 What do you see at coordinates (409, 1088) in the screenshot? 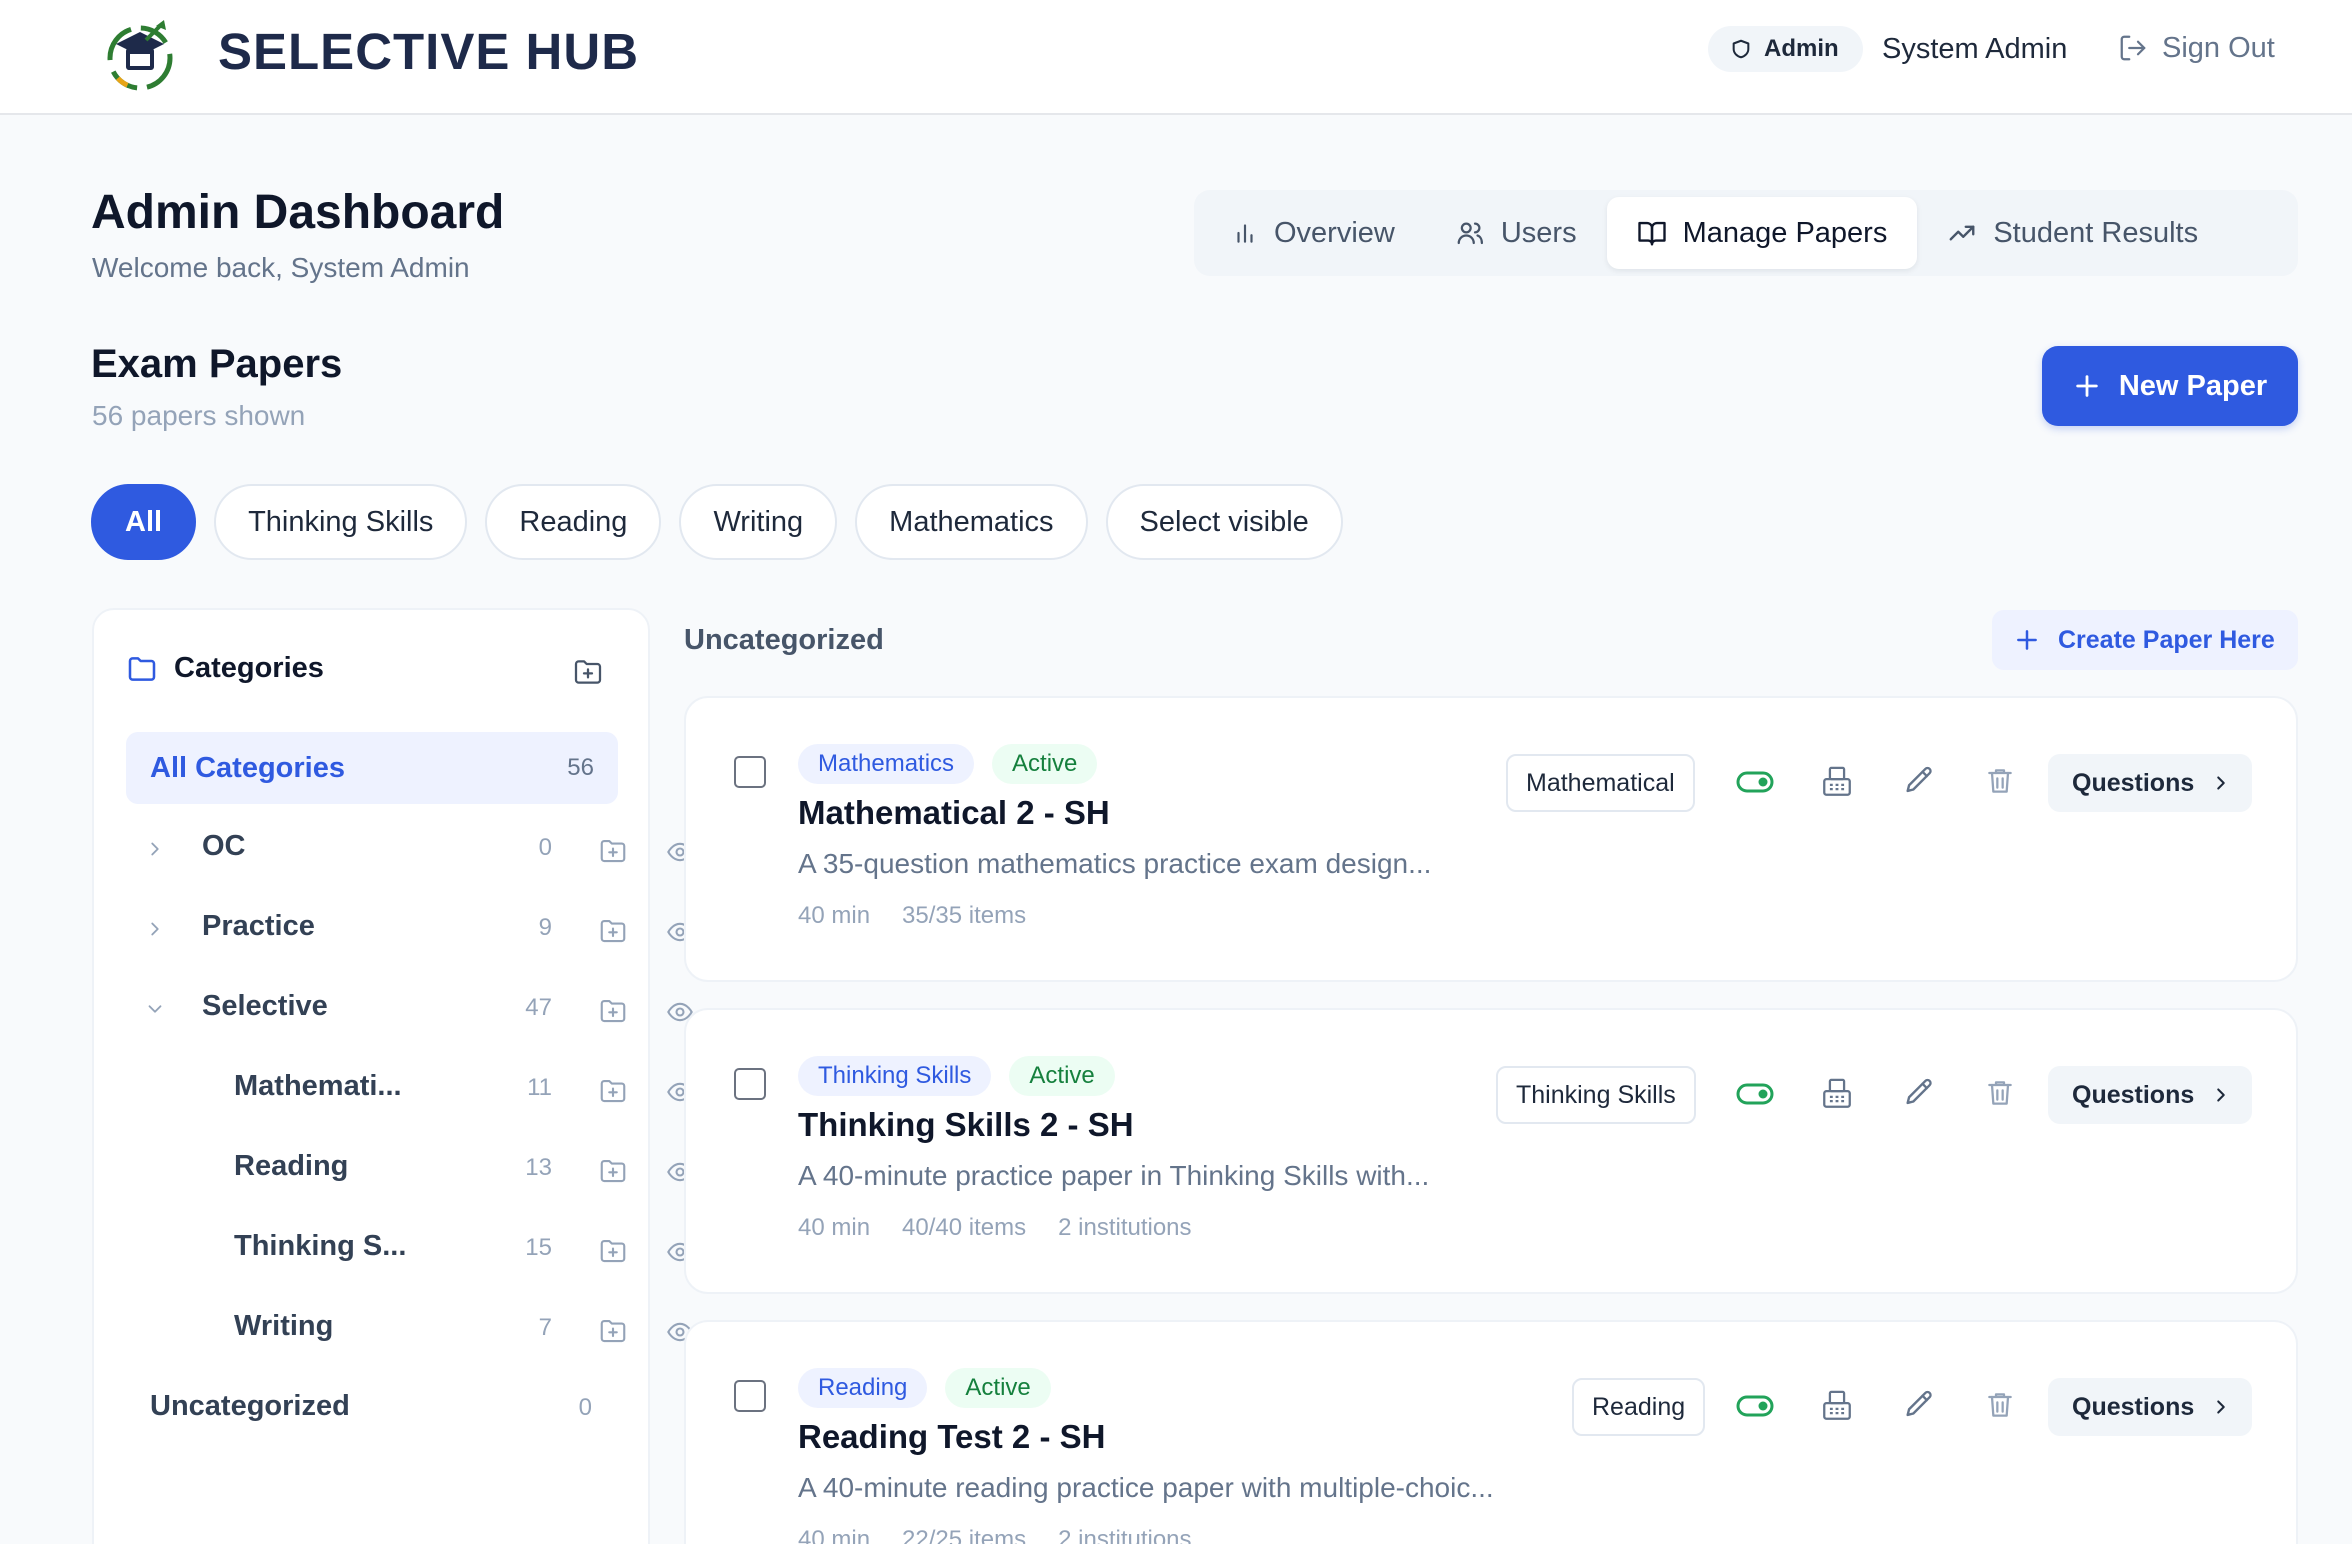
I see `sidebar-item-mathematics: Mathemati... 11` at bounding box center [409, 1088].